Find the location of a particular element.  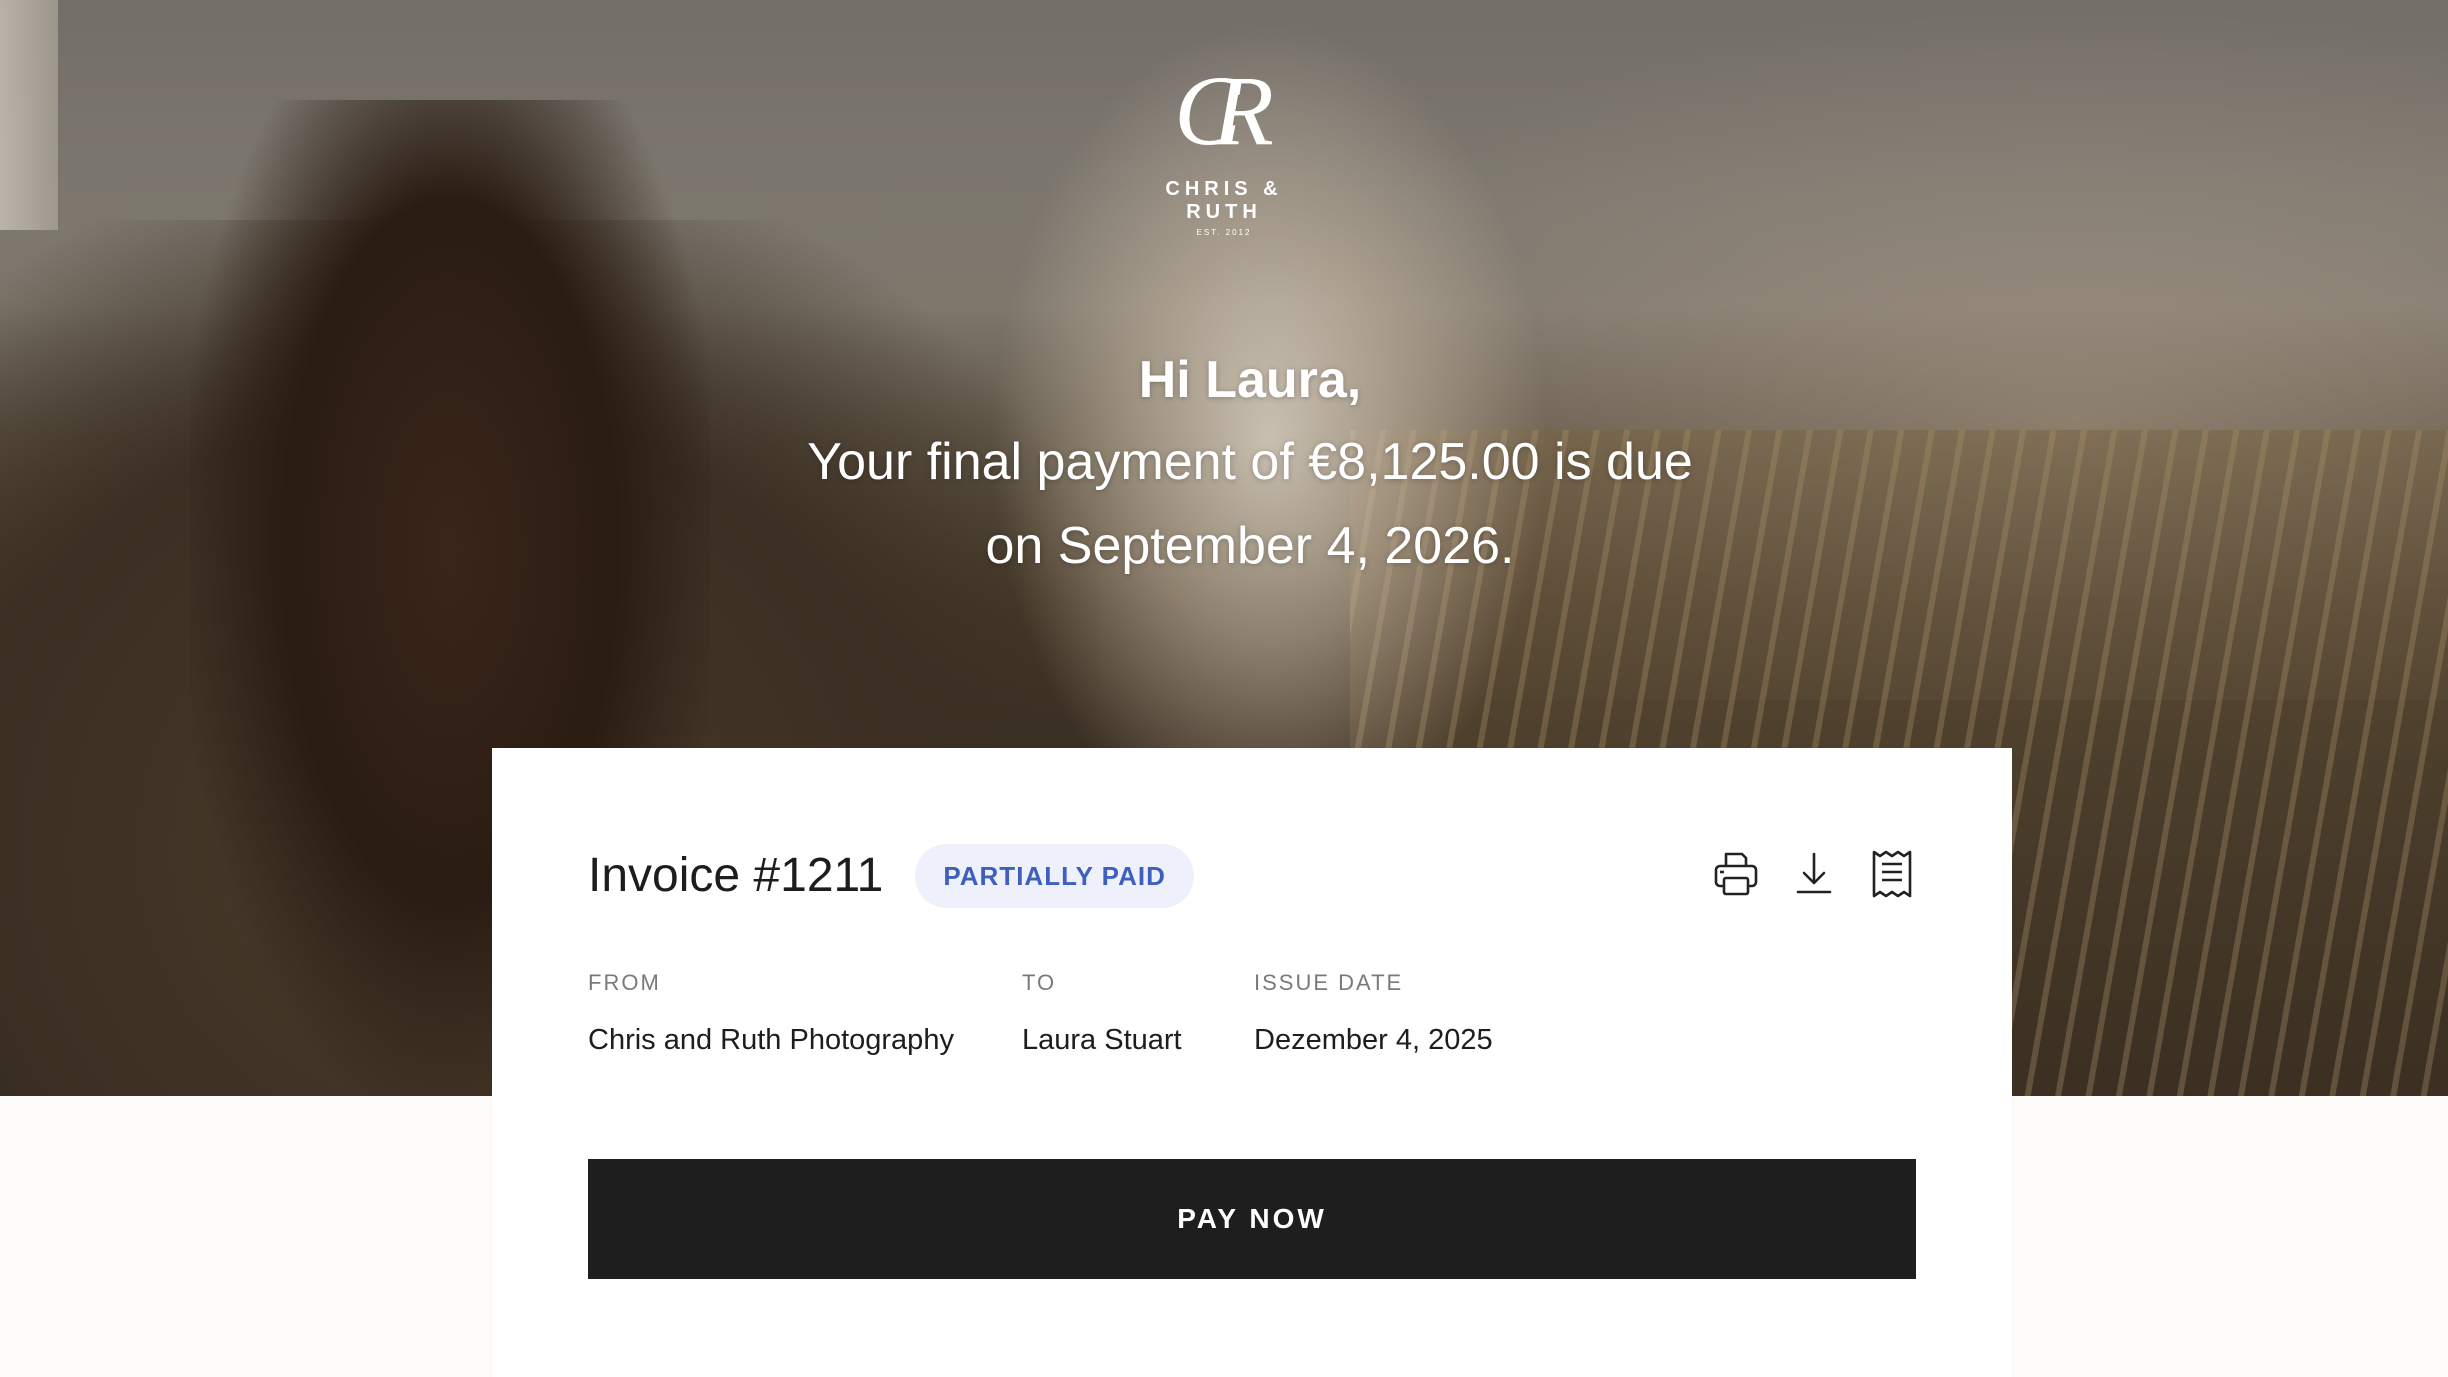

hero-tower is located at coordinates (29, 115).